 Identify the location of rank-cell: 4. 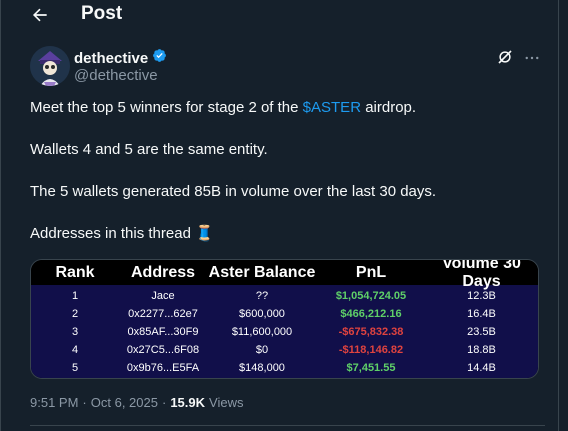
(75, 350).